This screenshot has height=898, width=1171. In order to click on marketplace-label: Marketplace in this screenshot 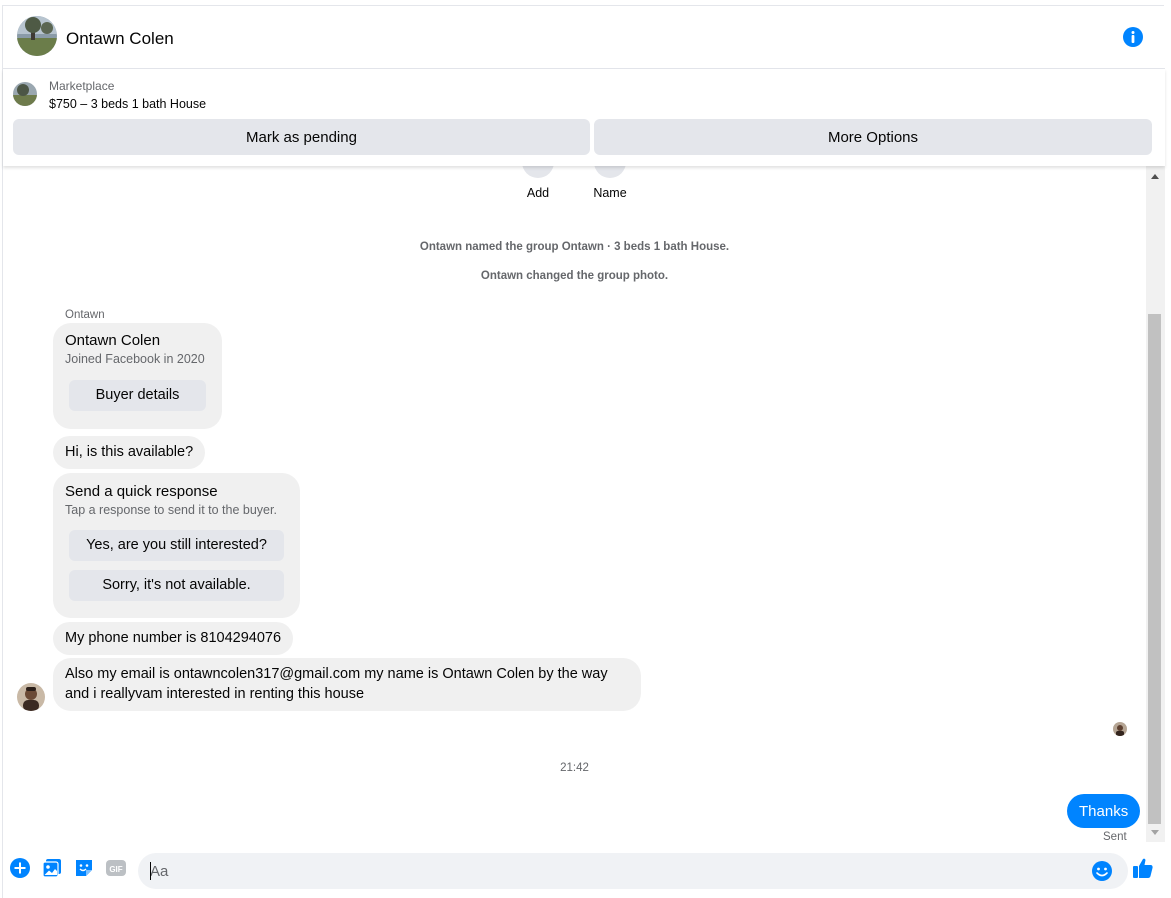, I will do `click(82, 86)`.